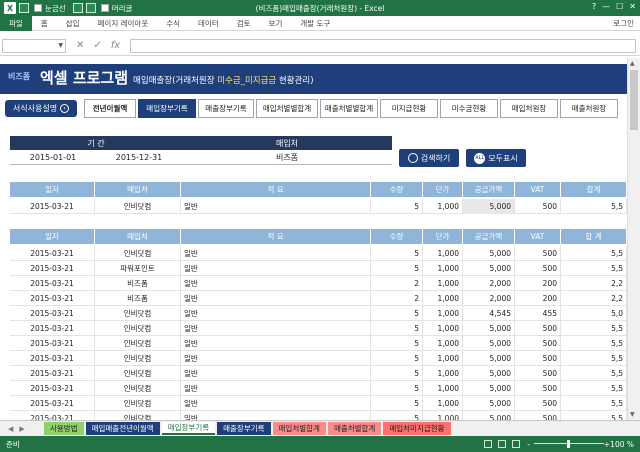 The image size is (640, 452). I want to click on maximize-icon: ☐, so click(619, 6).